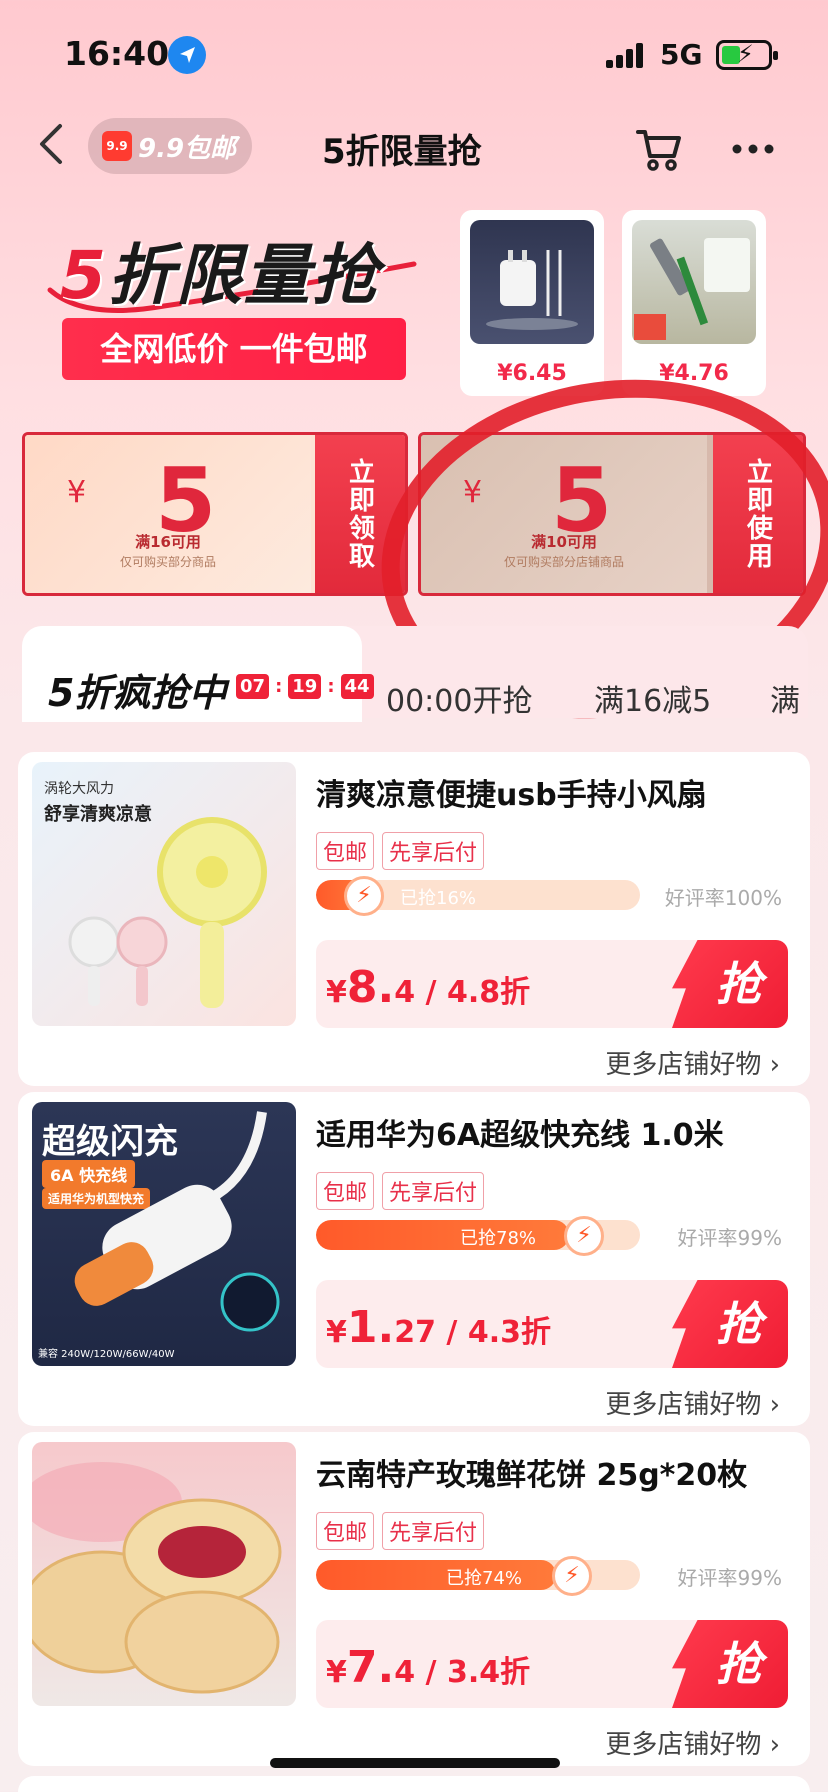 This screenshot has height=1792, width=828. I want to click on product-price: ¥7.4 / 3.4折, so click(428, 1667).